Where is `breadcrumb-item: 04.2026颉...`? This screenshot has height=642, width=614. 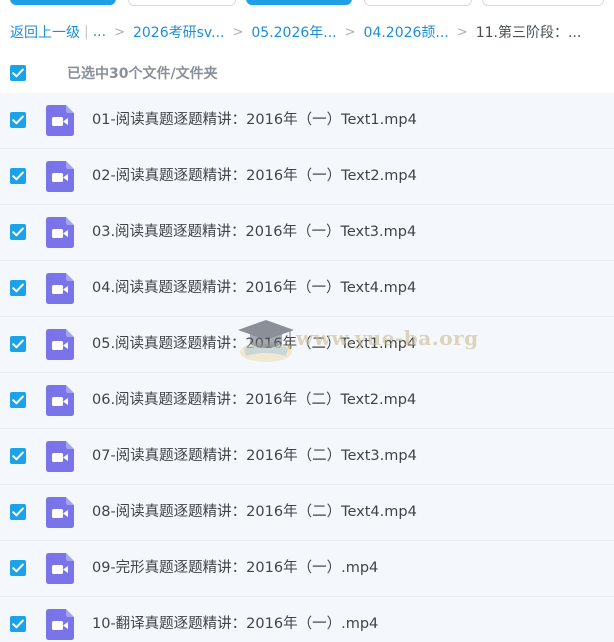
breadcrumb-item: 04.2026颉... is located at coordinates (406, 32).